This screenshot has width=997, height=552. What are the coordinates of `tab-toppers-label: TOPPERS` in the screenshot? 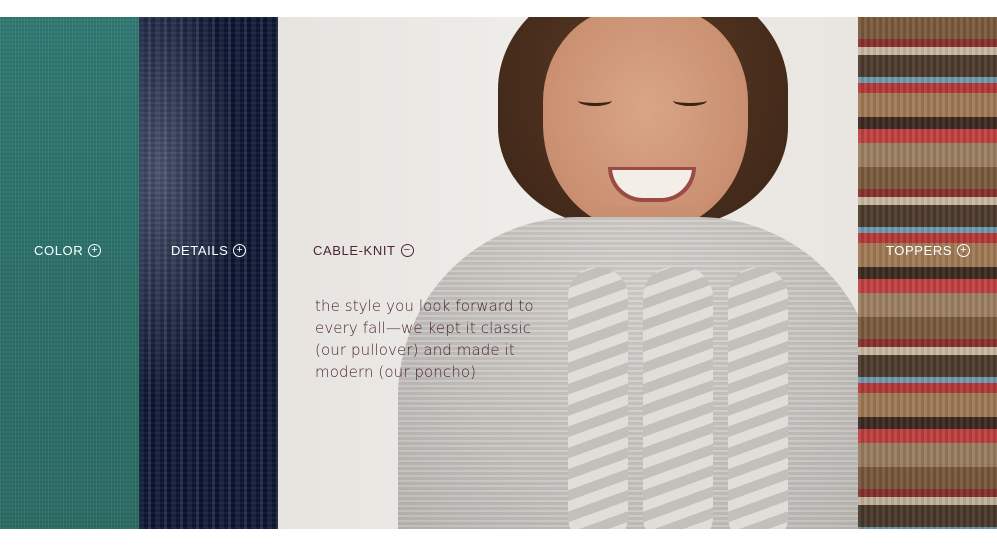 It's located at (919, 250).